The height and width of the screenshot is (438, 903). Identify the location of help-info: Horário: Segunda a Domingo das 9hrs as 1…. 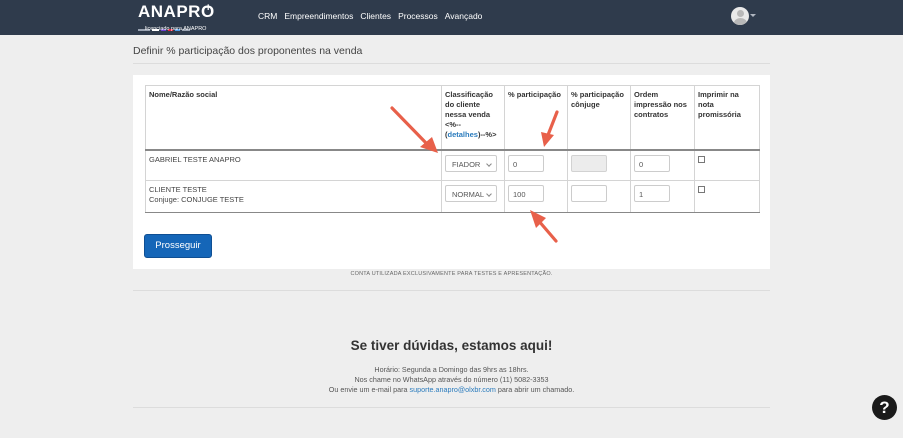
(451, 380).